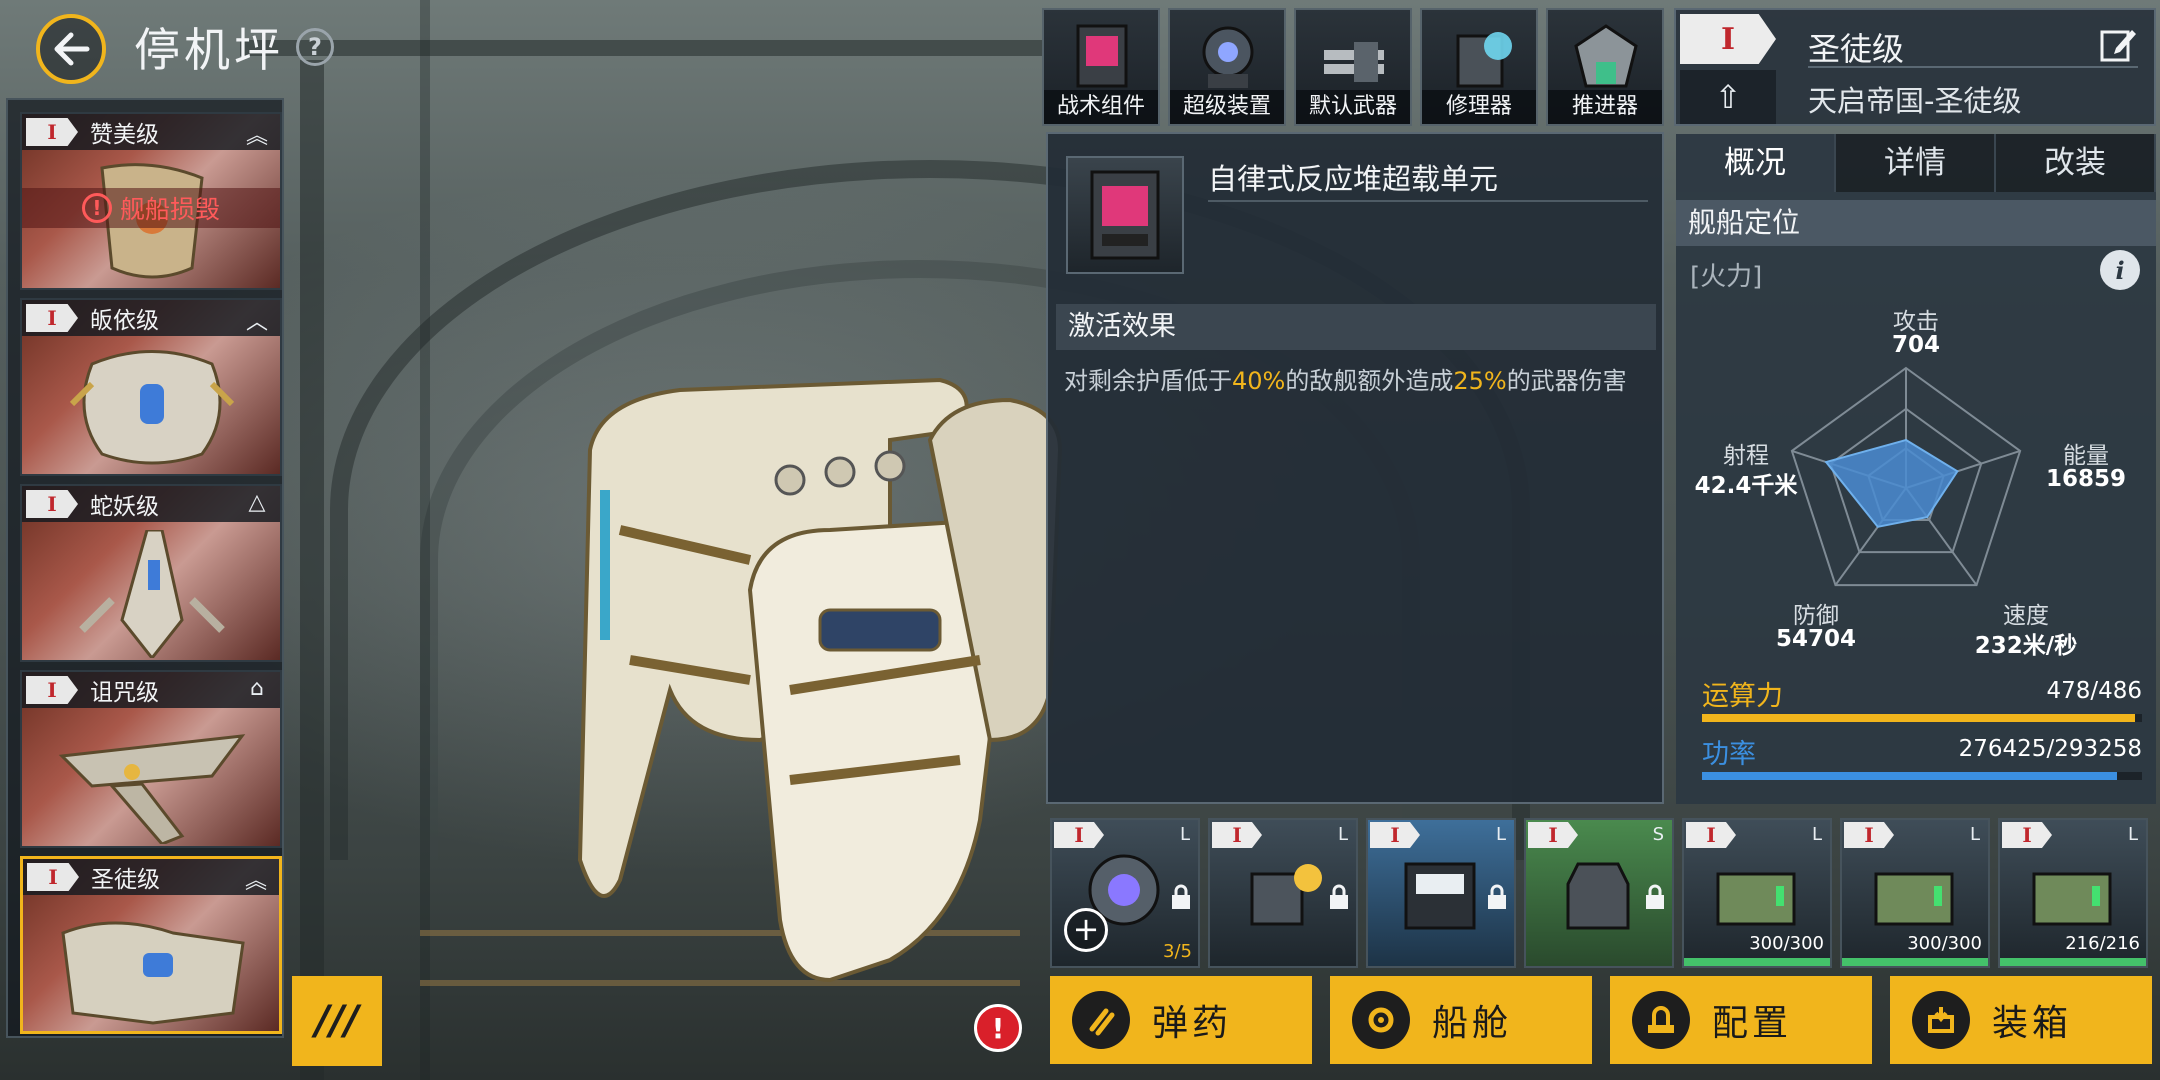 The width and height of the screenshot is (2160, 1080). What do you see at coordinates (998, 1028) in the screenshot?
I see `warning-icon: !` at bounding box center [998, 1028].